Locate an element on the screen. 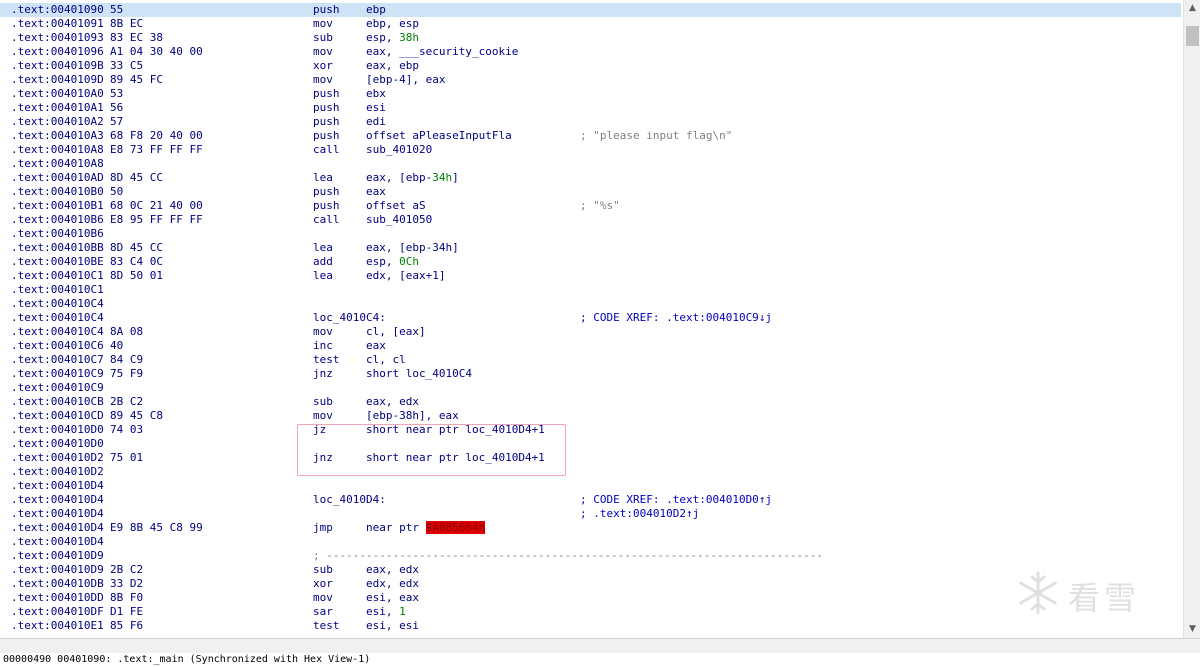 The image size is (1200, 667). listing-line: .text:00401093 83 EC 38 sub esp, 38h is located at coordinates (590, 38).